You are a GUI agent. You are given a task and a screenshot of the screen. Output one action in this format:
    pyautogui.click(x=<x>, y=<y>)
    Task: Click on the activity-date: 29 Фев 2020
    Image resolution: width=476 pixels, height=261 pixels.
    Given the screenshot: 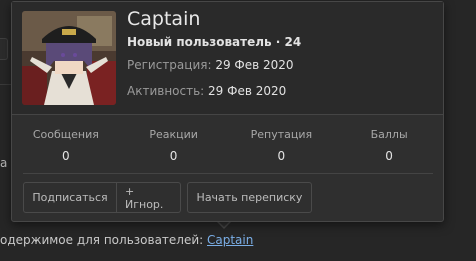 What is the action you would take?
    pyautogui.click(x=247, y=91)
    